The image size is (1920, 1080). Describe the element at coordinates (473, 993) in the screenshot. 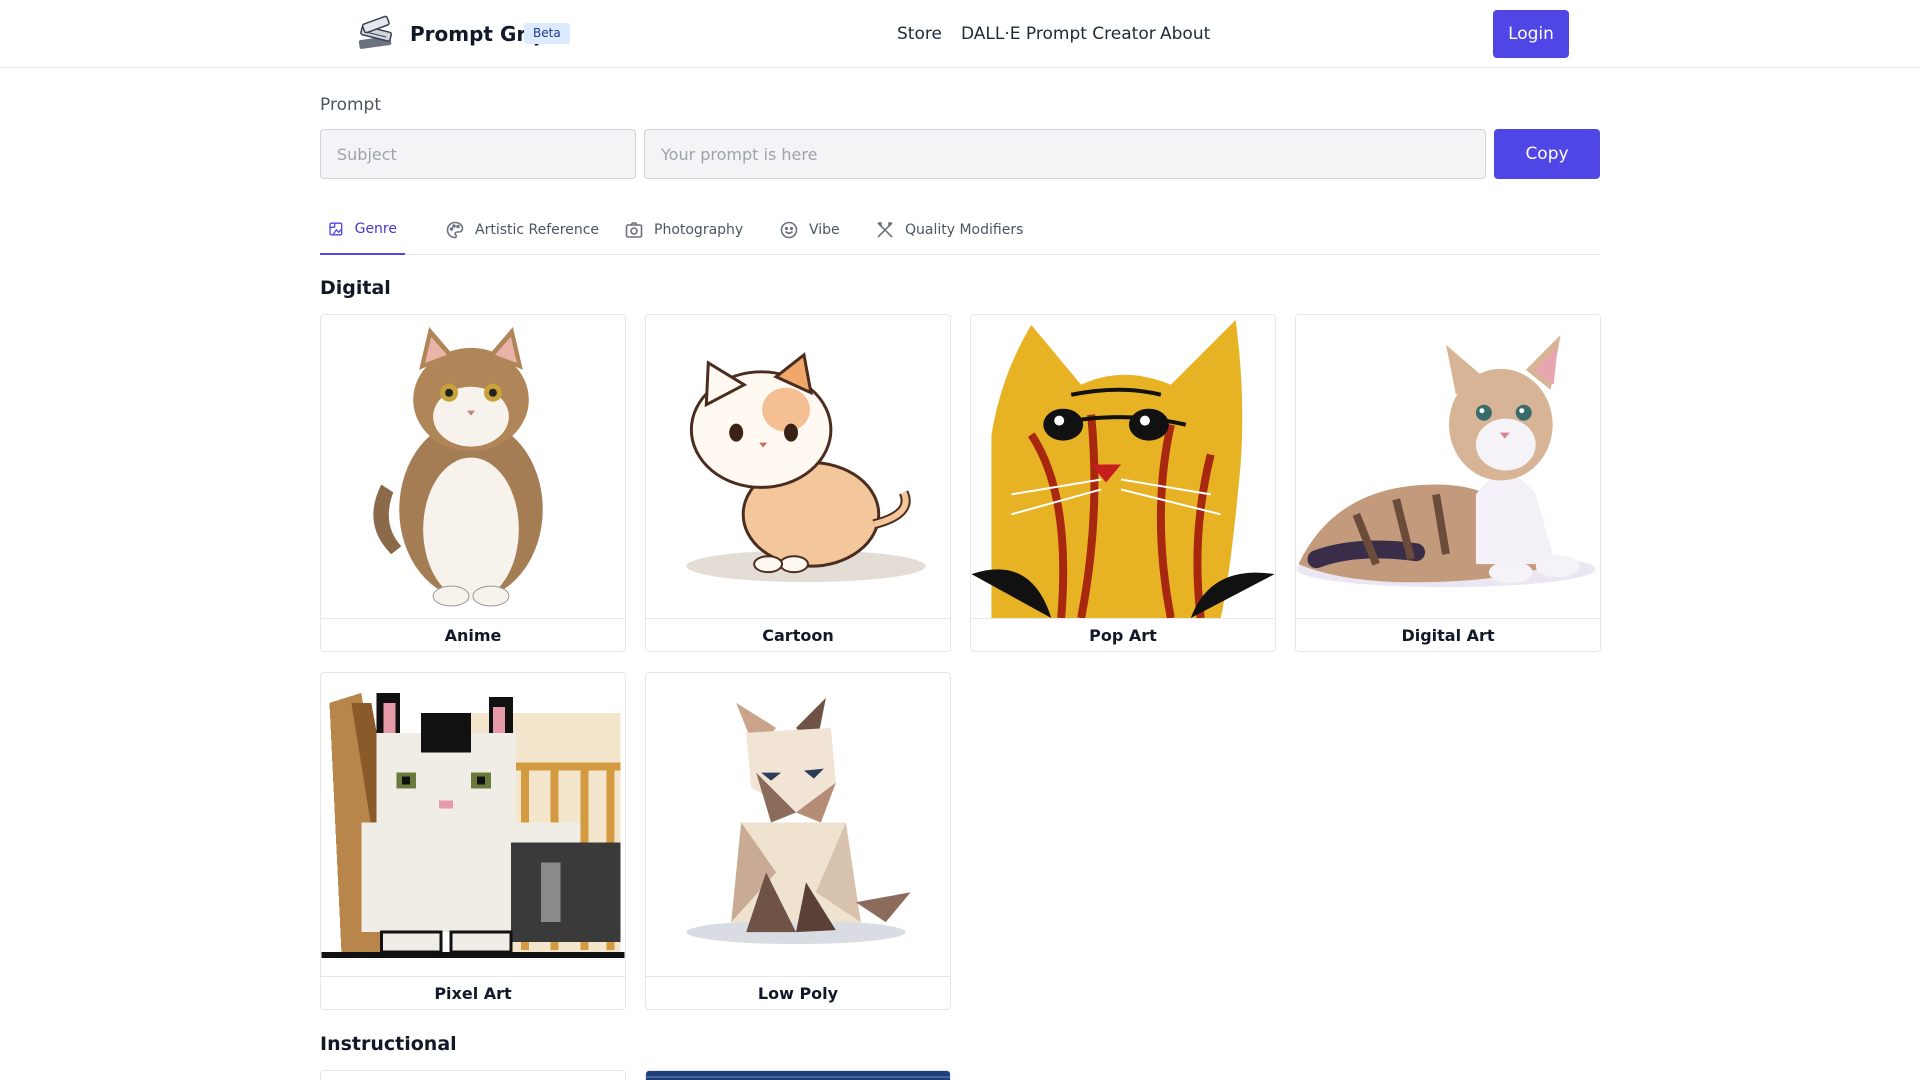

I see `style-card-label: Pixel Art` at that location.